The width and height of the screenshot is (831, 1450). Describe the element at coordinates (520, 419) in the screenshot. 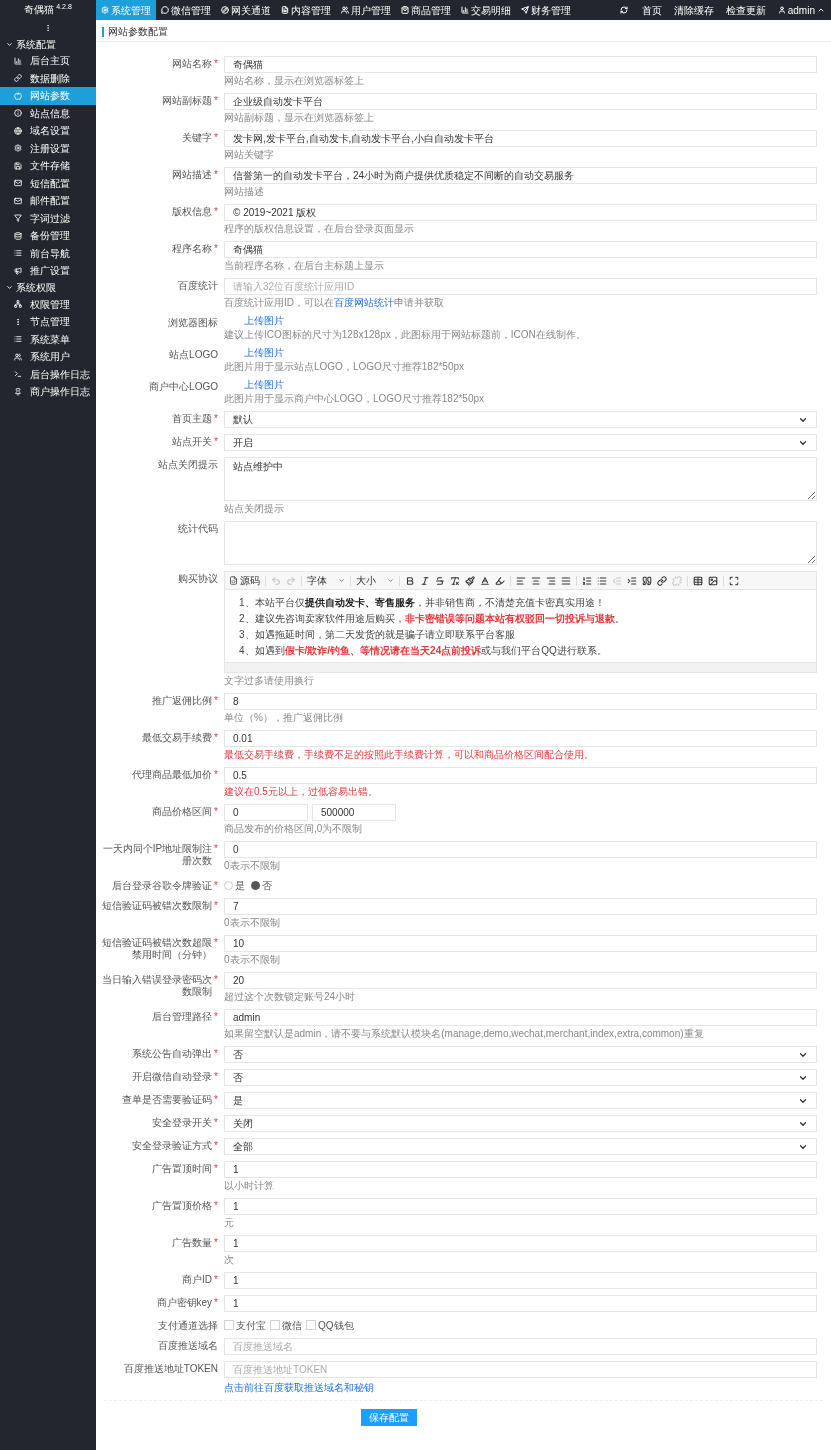

I see `select-field: 默认` at that location.